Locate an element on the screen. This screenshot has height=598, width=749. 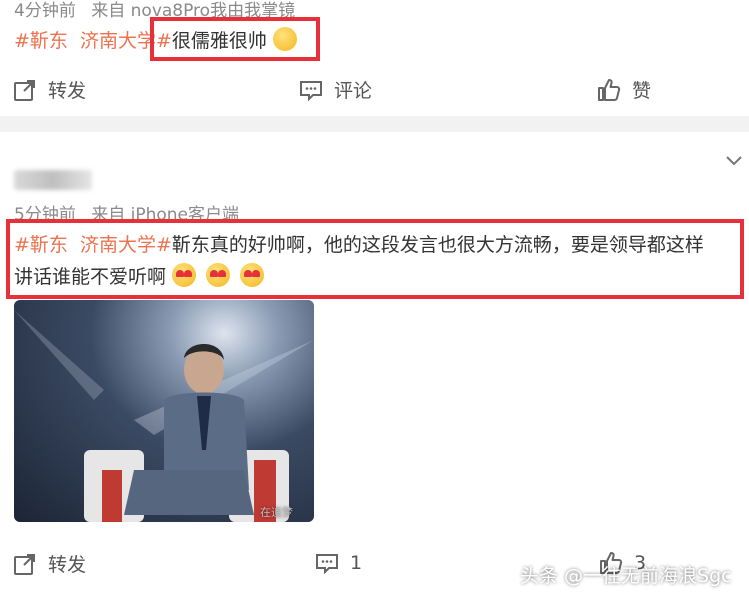
like-button: 赞 is located at coordinates (623, 89).